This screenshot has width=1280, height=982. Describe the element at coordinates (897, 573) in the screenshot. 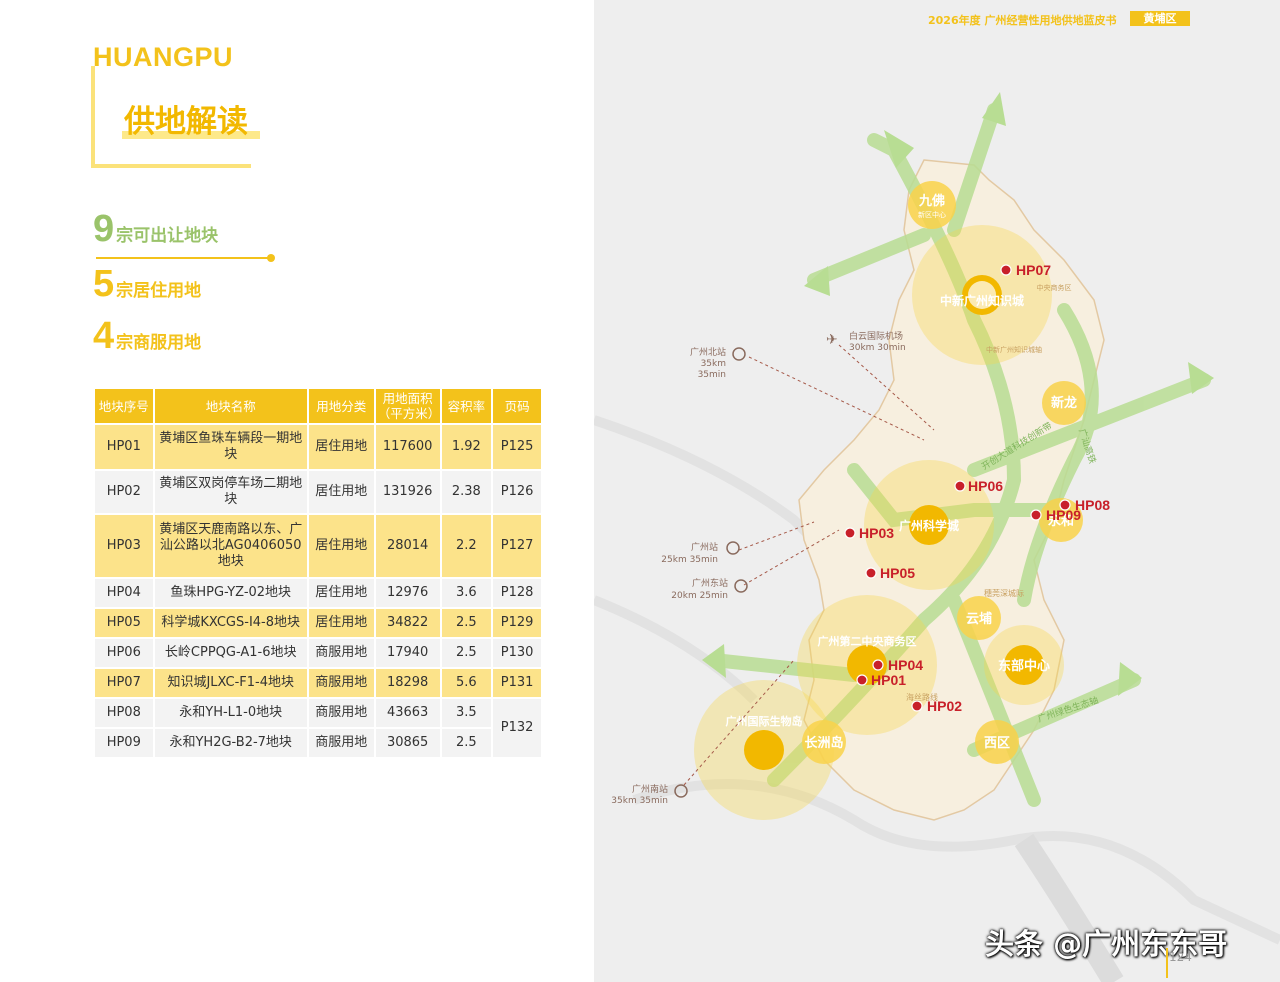

I see `plot-label: HP05` at that location.